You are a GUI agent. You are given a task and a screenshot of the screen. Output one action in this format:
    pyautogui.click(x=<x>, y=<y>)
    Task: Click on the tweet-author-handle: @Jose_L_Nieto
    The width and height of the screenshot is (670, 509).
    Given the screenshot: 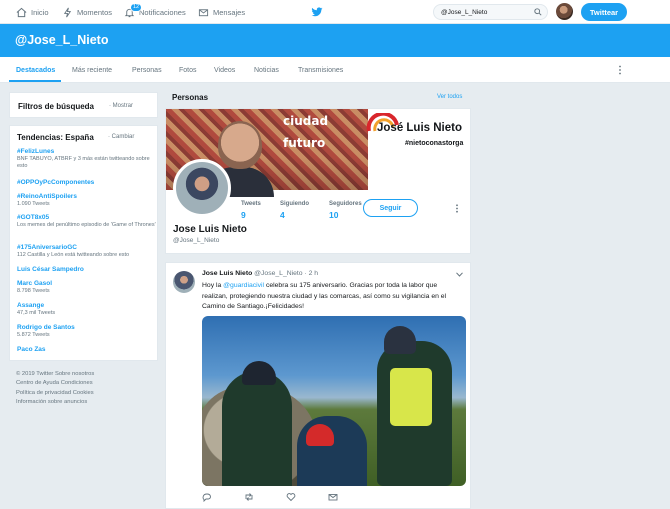 What is the action you would take?
    pyautogui.click(x=278, y=273)
    